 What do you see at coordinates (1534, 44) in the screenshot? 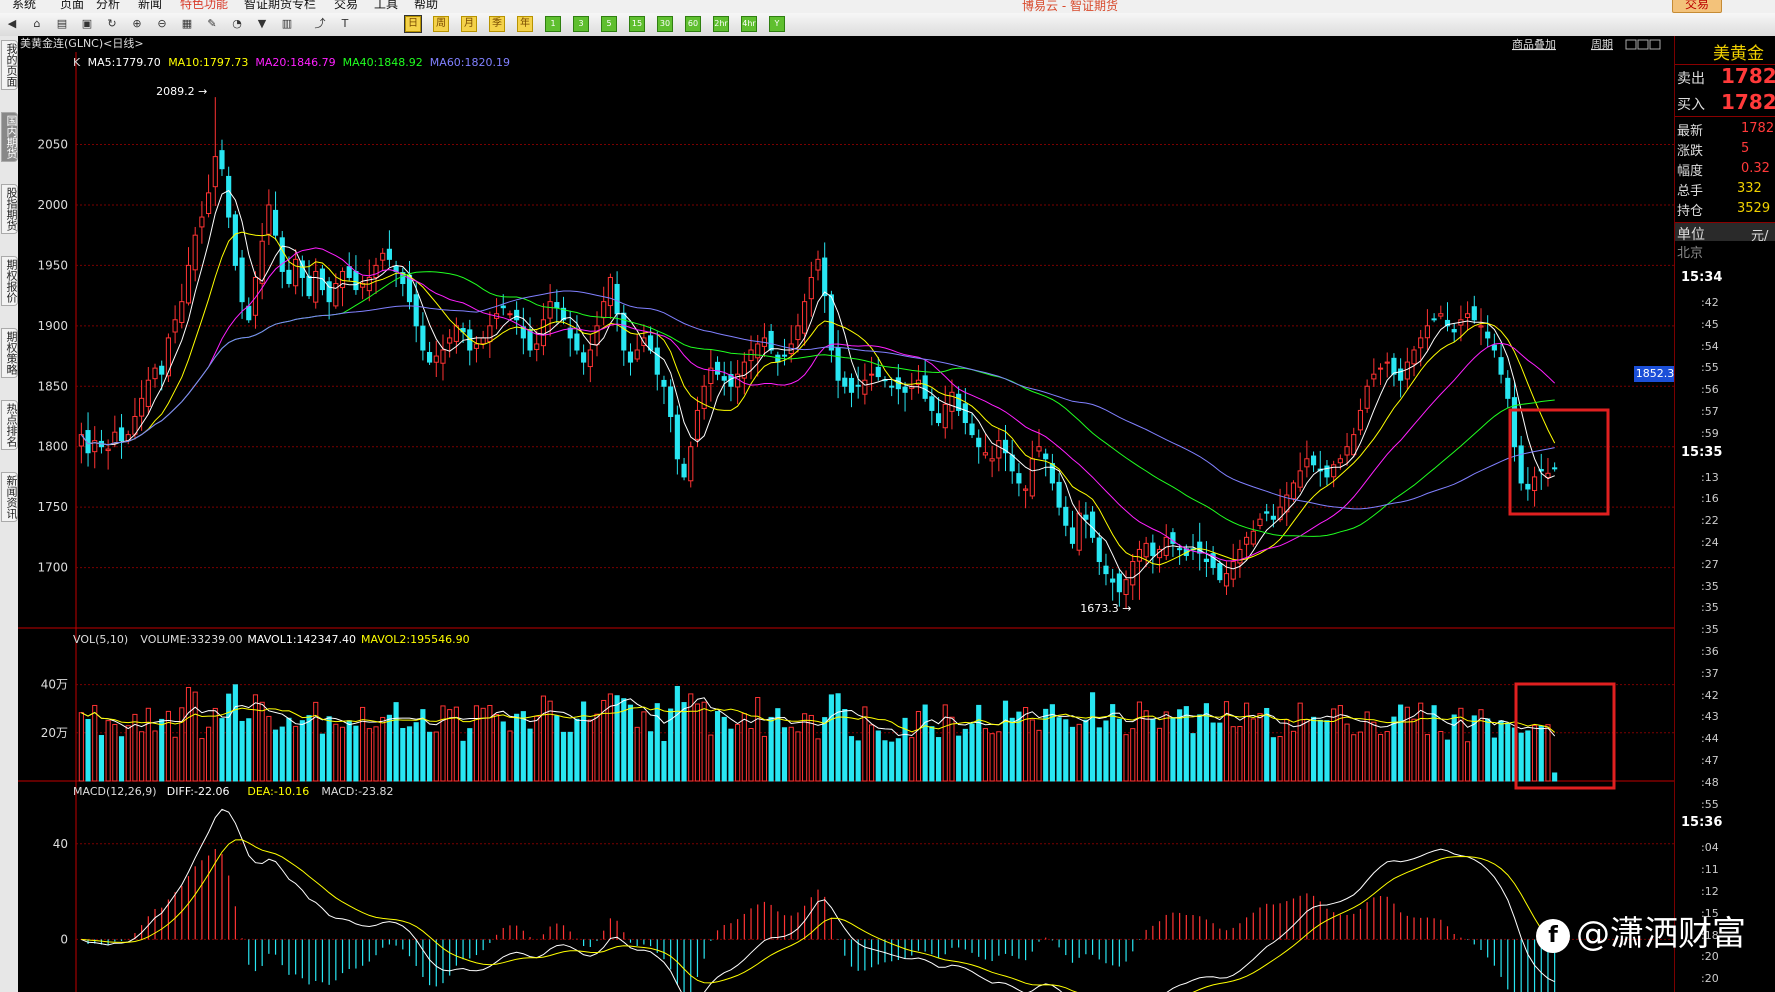
I see `overlay-link: 商品叠加` at bounding box center [1534, 44].